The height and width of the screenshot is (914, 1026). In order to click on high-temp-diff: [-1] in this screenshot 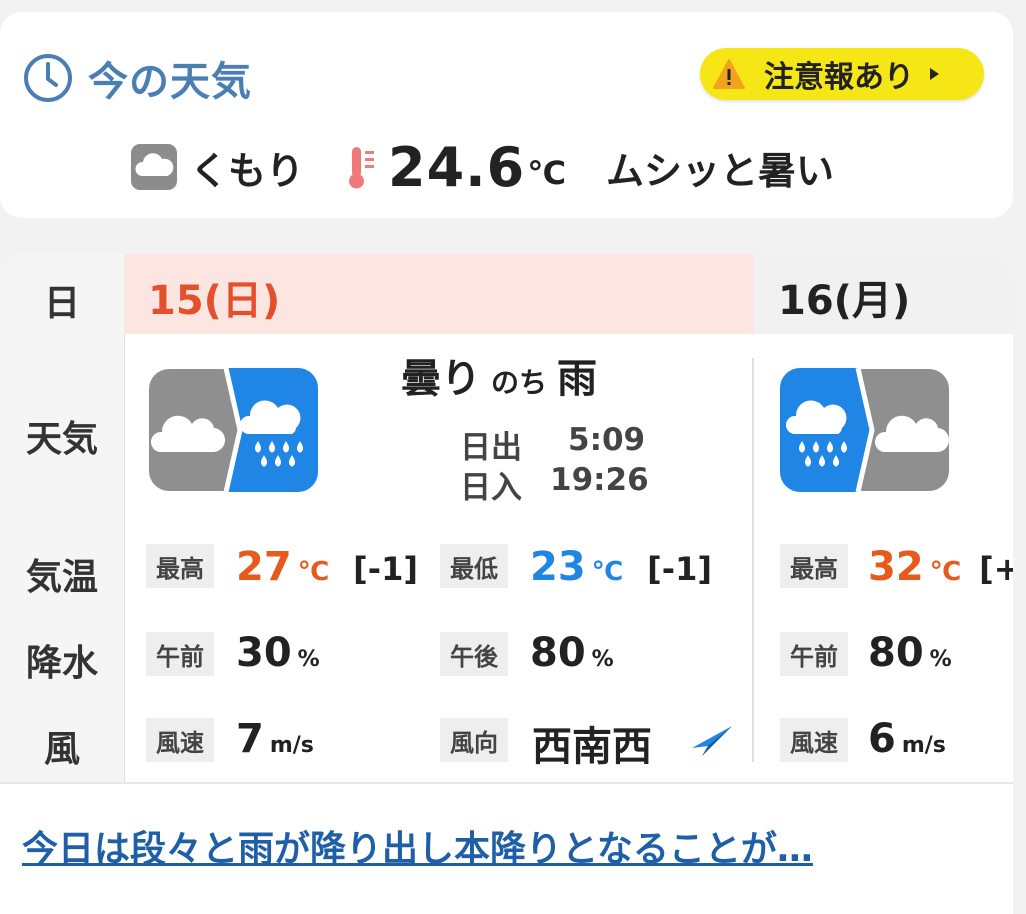, I will do `click(385, 569)`.